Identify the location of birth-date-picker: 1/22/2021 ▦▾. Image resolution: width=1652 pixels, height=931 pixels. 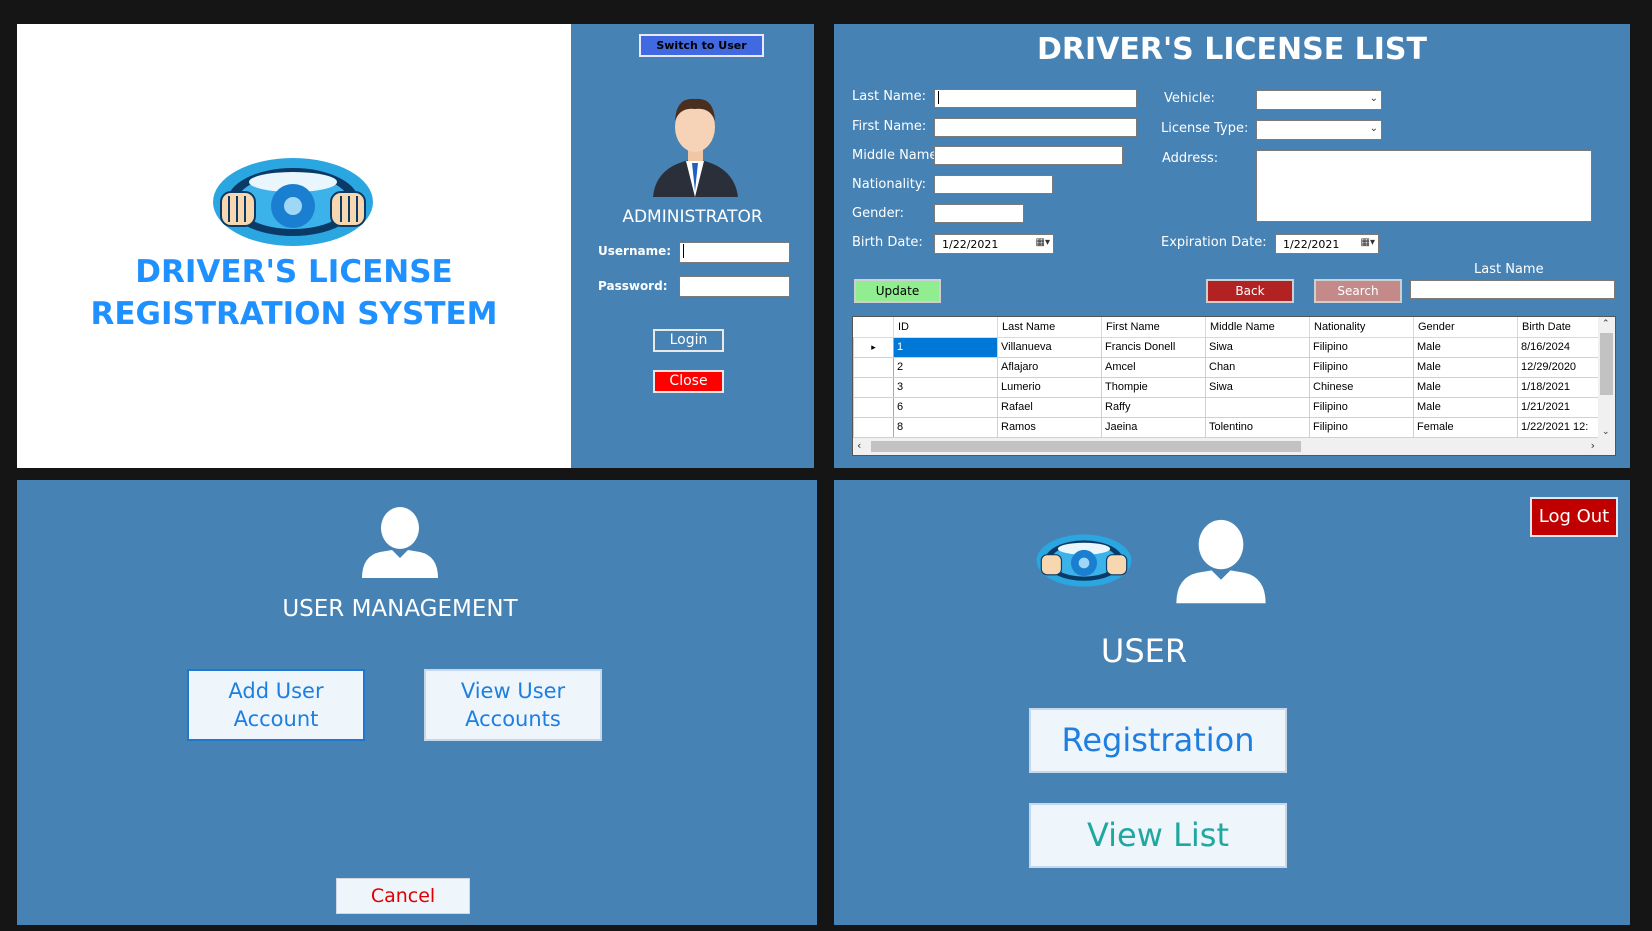
(994, 244).